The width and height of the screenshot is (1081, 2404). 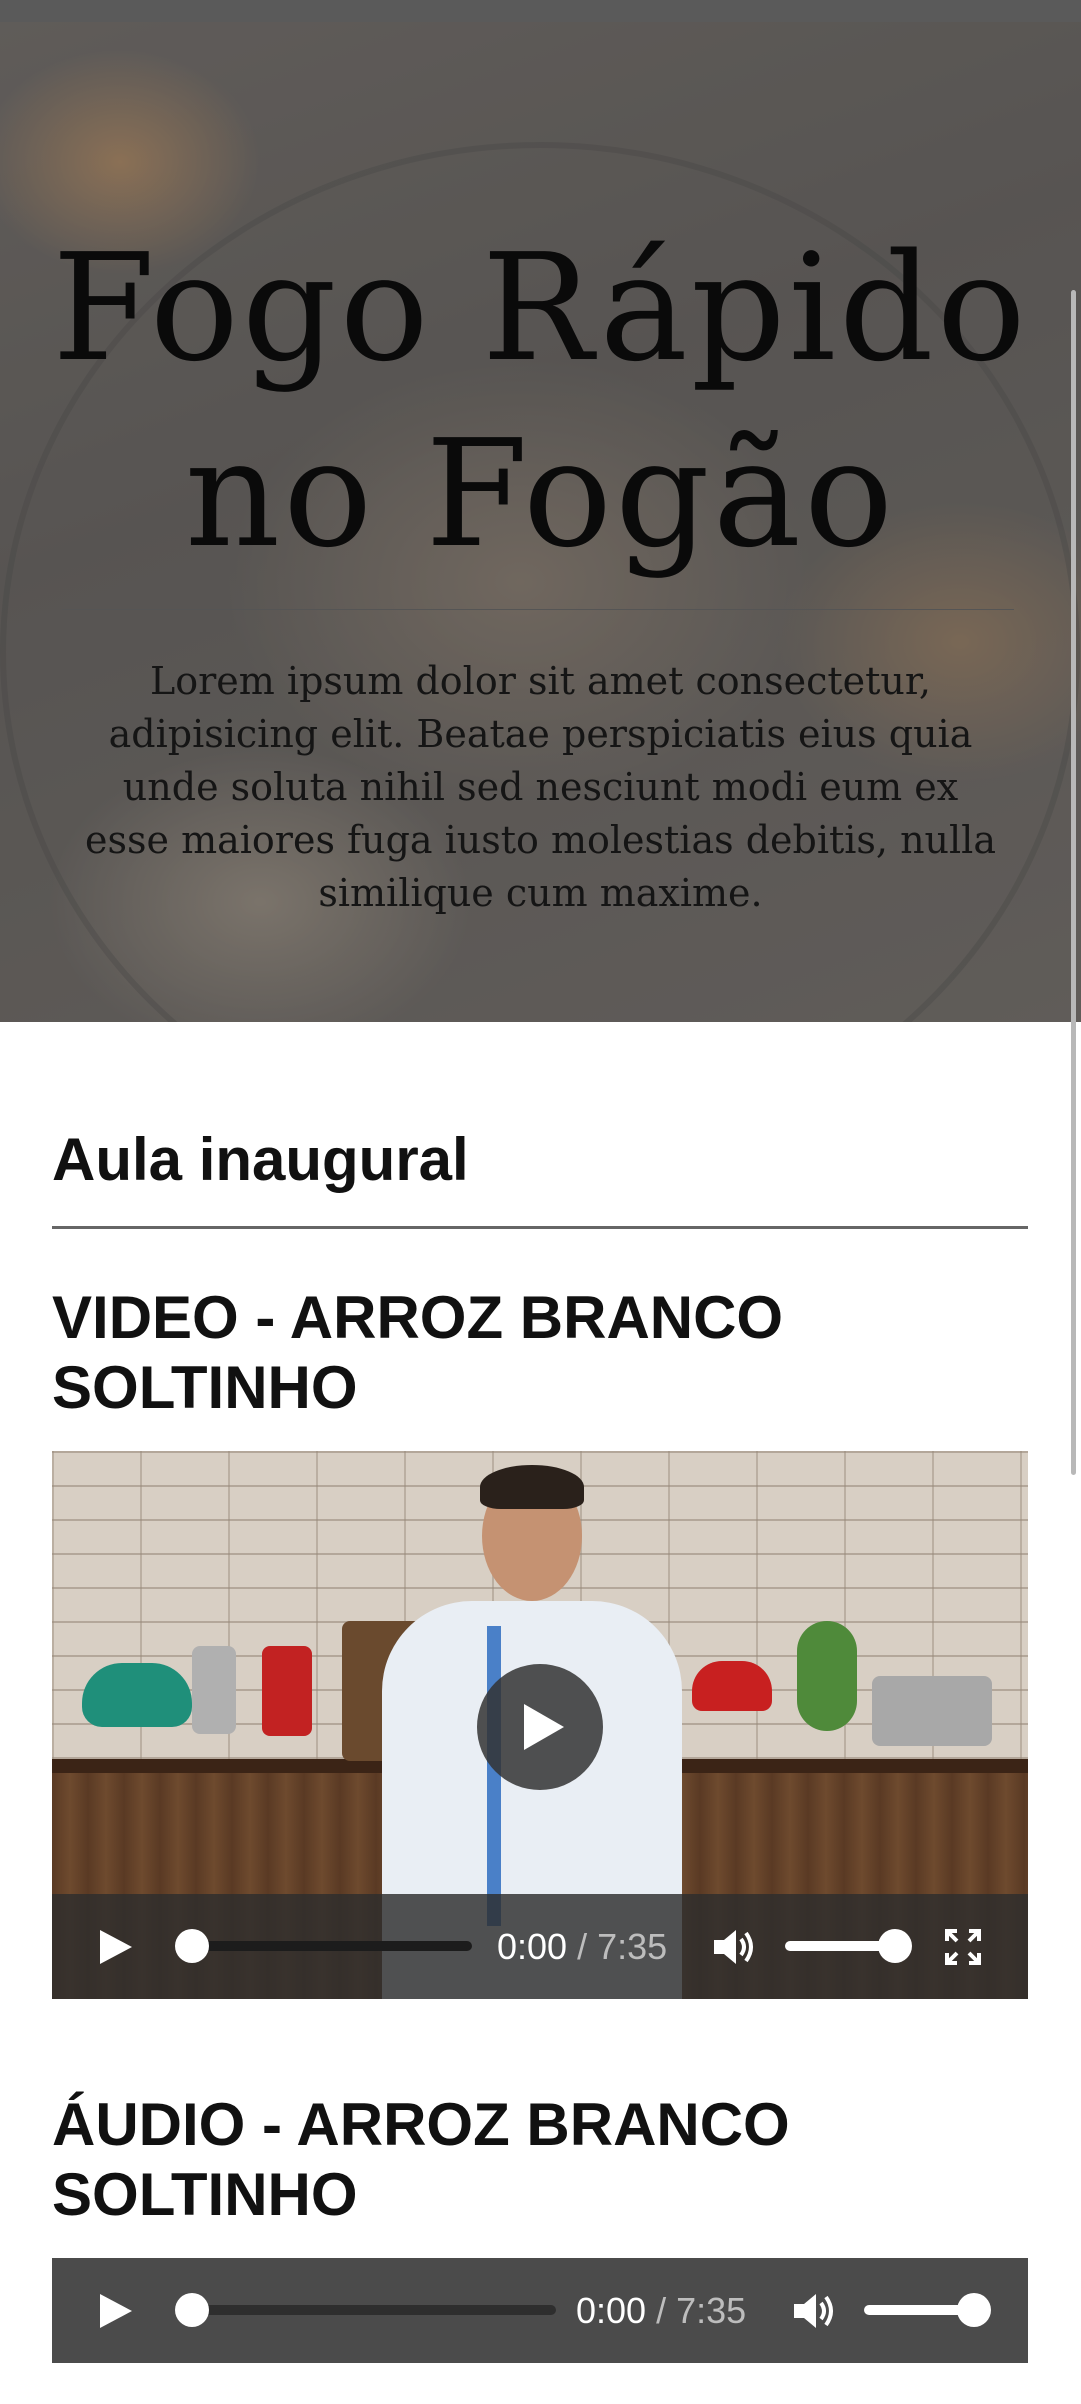 I want to click on video-duration: 7:35, so click(x=632, y=1946).